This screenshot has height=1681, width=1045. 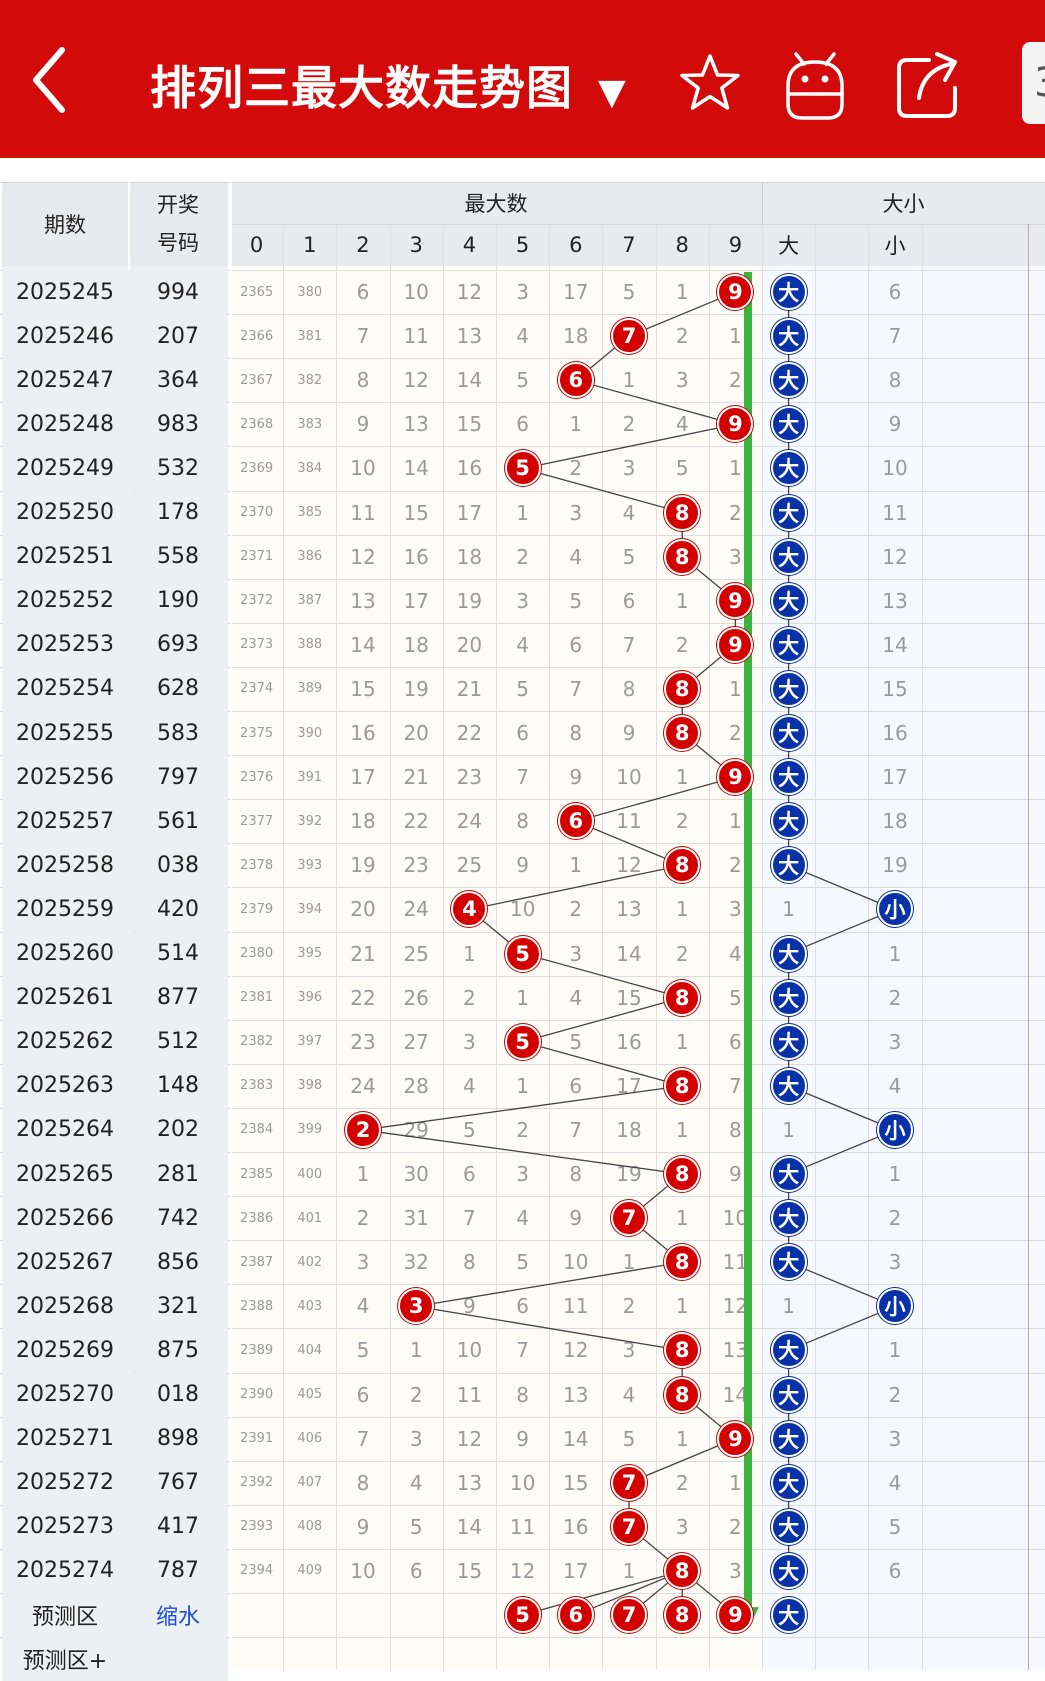 What do you see at coordinates (65, 821) in the screenshot?
I see `issue-cell: 2025257` at bounding box center [65, 821].